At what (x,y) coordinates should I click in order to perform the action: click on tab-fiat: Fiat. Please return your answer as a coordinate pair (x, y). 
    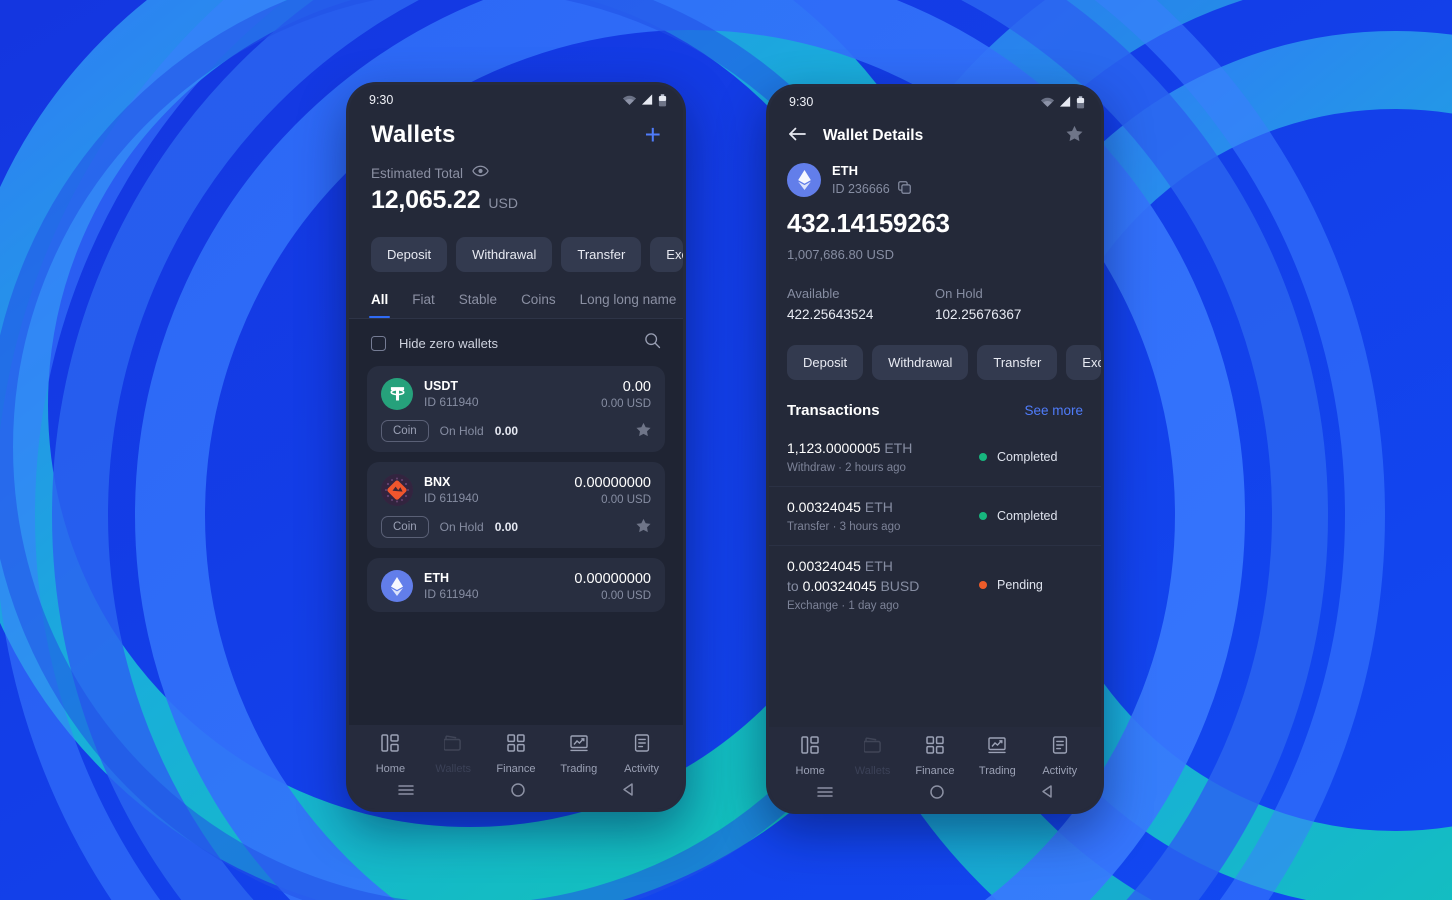
    Looking at the image, I should click on (423, 305).